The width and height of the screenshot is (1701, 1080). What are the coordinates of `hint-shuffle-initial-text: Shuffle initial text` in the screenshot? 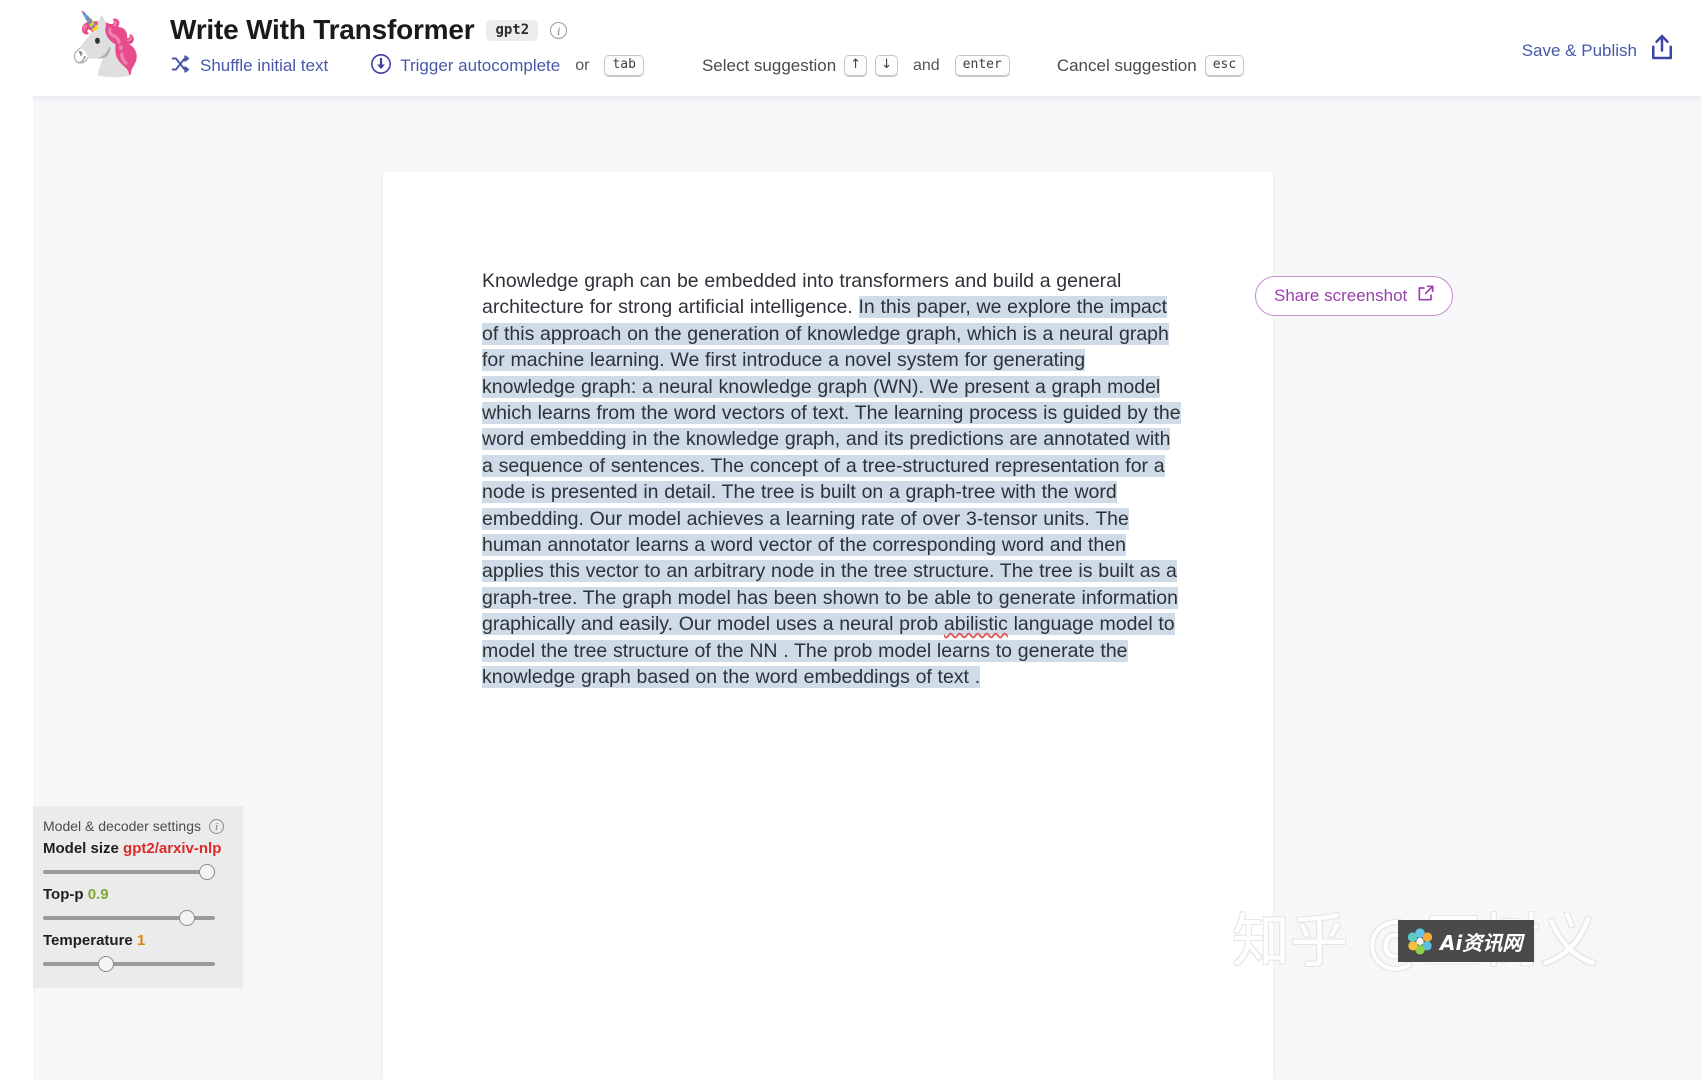 It's located at (249, 66).